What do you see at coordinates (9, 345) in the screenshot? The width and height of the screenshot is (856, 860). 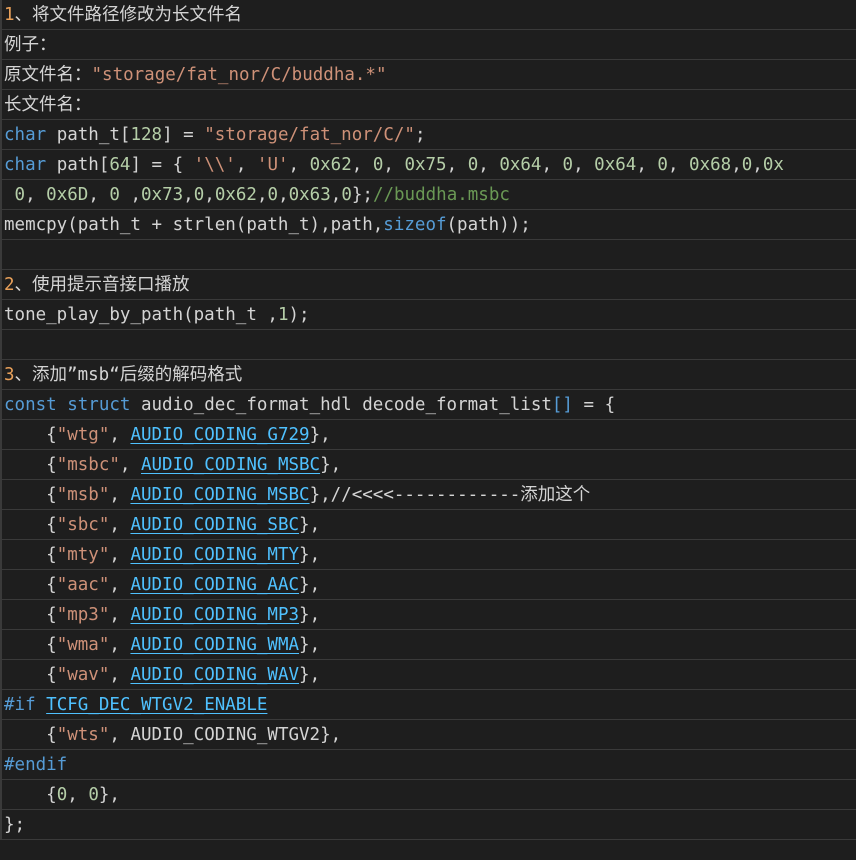 I see `empty-line` at bounding box center [9, 345].